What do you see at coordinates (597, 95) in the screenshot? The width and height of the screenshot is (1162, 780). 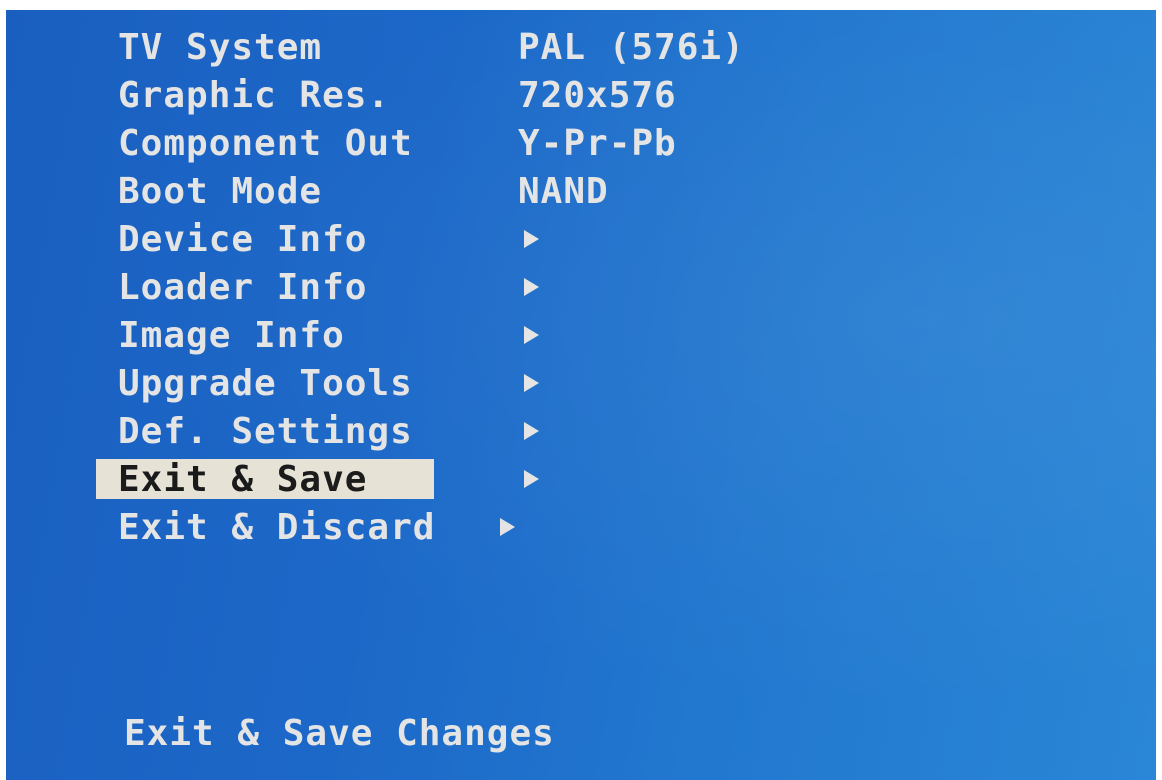 I see `menu-item-value: 720x576` at bounding box center [597, 95].